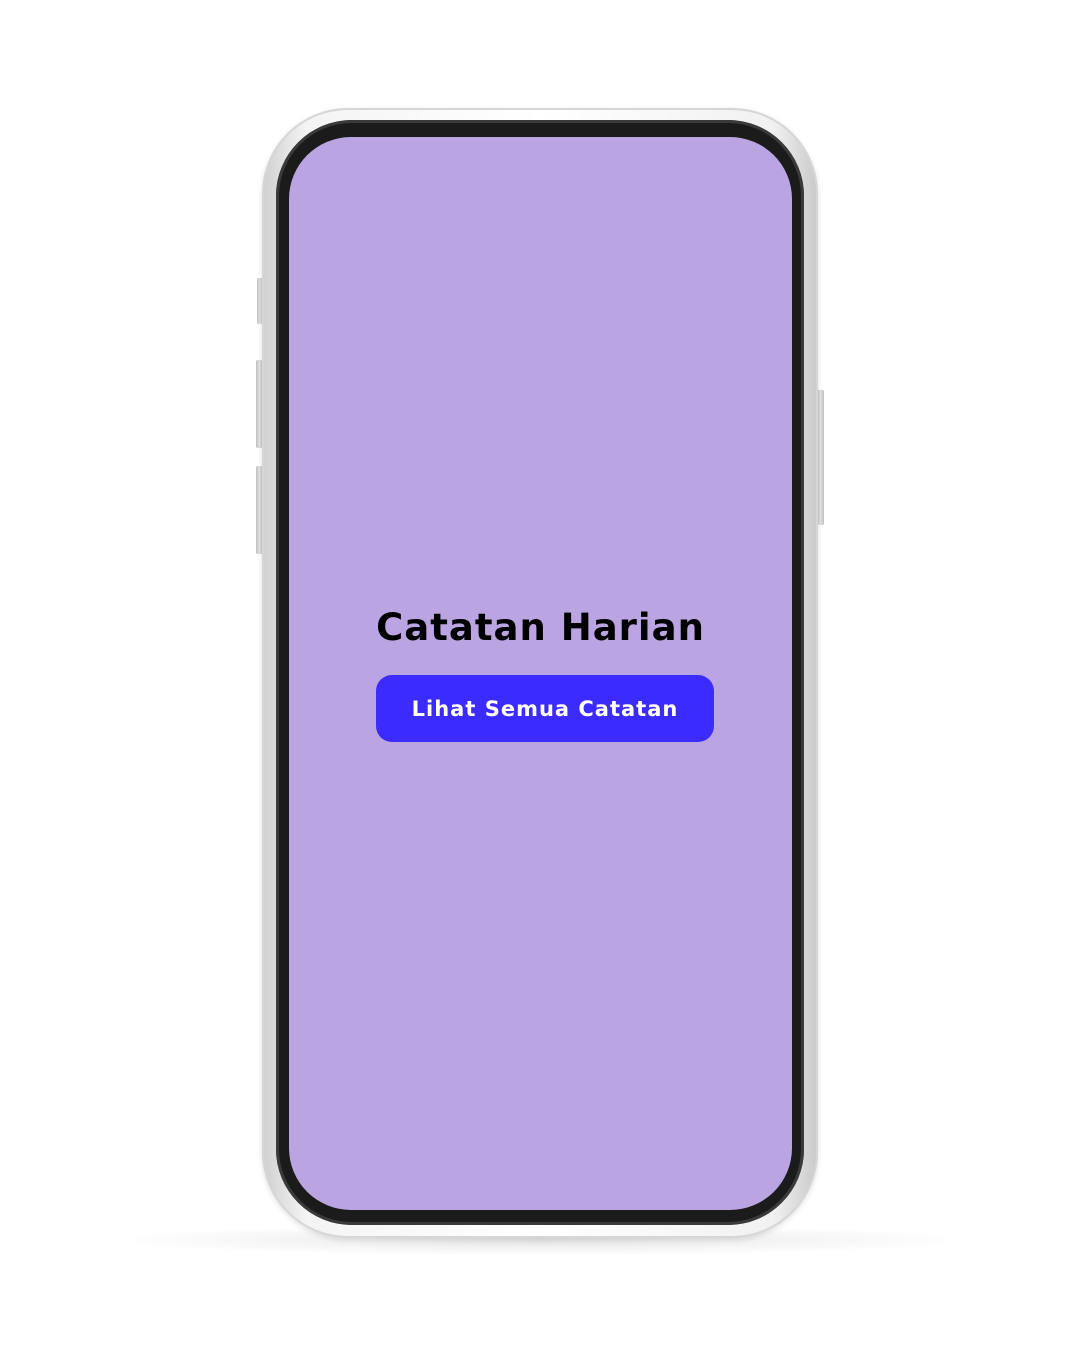 This screenshot has height=1350, width=1080. I want to click on page-title: Catatan Harian, so click(540, 627).